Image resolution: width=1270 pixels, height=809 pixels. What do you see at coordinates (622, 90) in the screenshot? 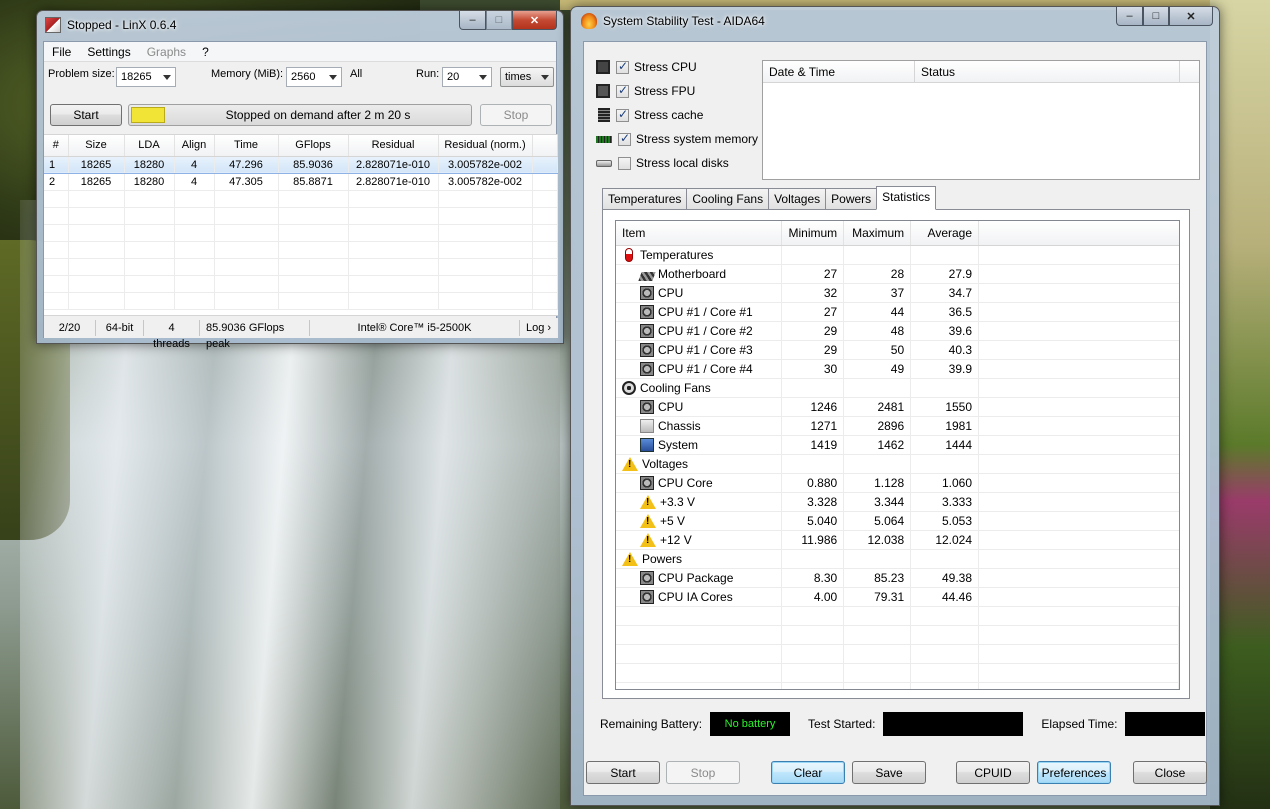
I see `stress-fpu-checkbox` at bounding box center [622, 90].